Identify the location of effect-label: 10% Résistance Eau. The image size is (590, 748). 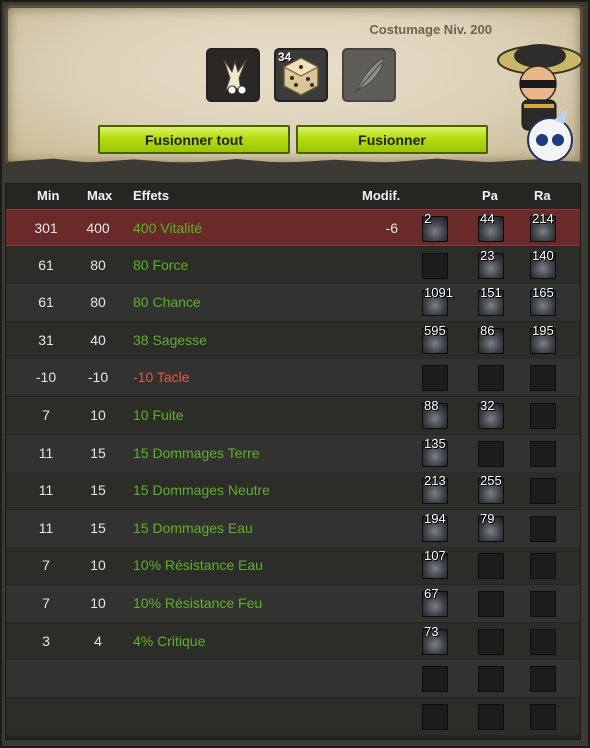
(198, 565).